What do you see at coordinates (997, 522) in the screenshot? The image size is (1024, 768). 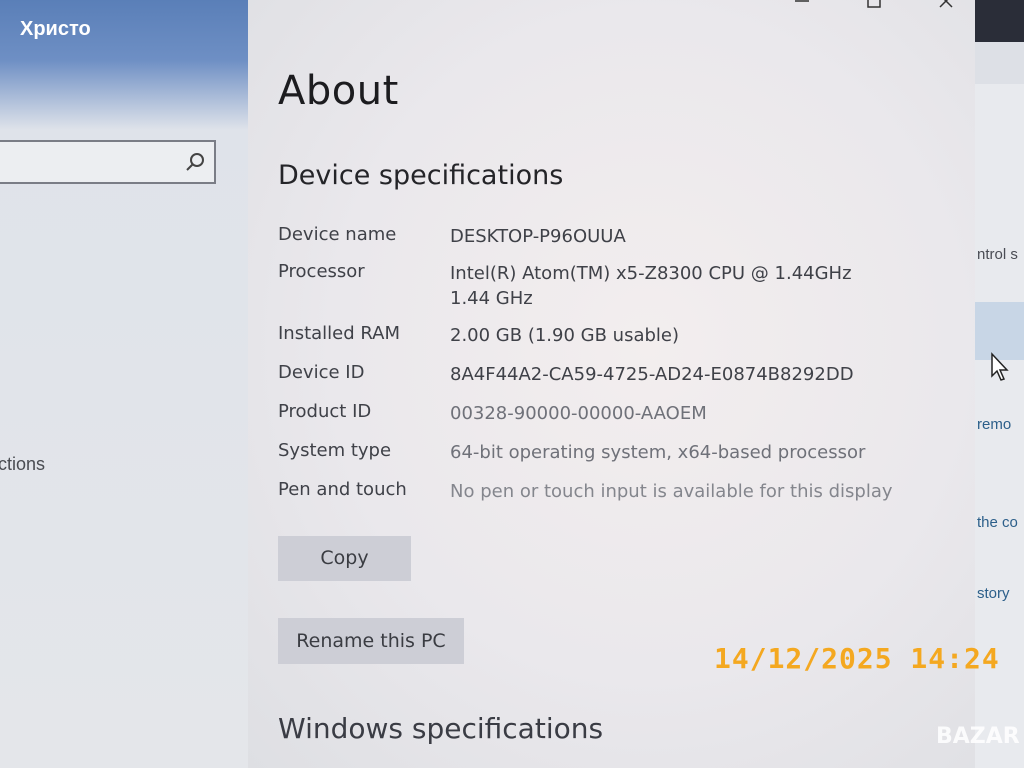 I see `related-setting-link: the co` at bounding box center [997, 522].